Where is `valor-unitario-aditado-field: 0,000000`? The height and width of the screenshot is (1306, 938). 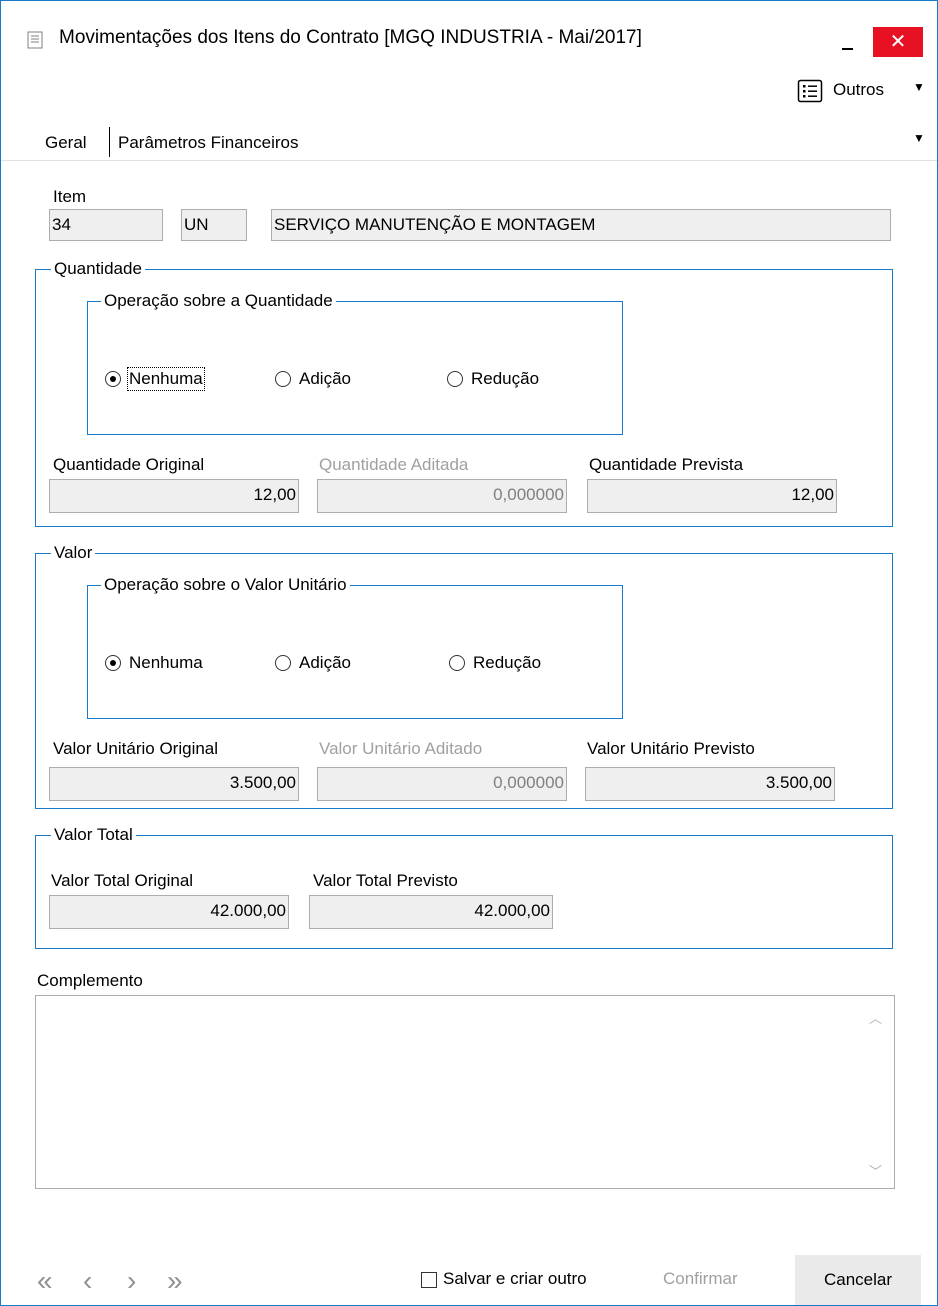 valor-unitario-aditado-field: 0,000000 is located at coordinates (442, 784).